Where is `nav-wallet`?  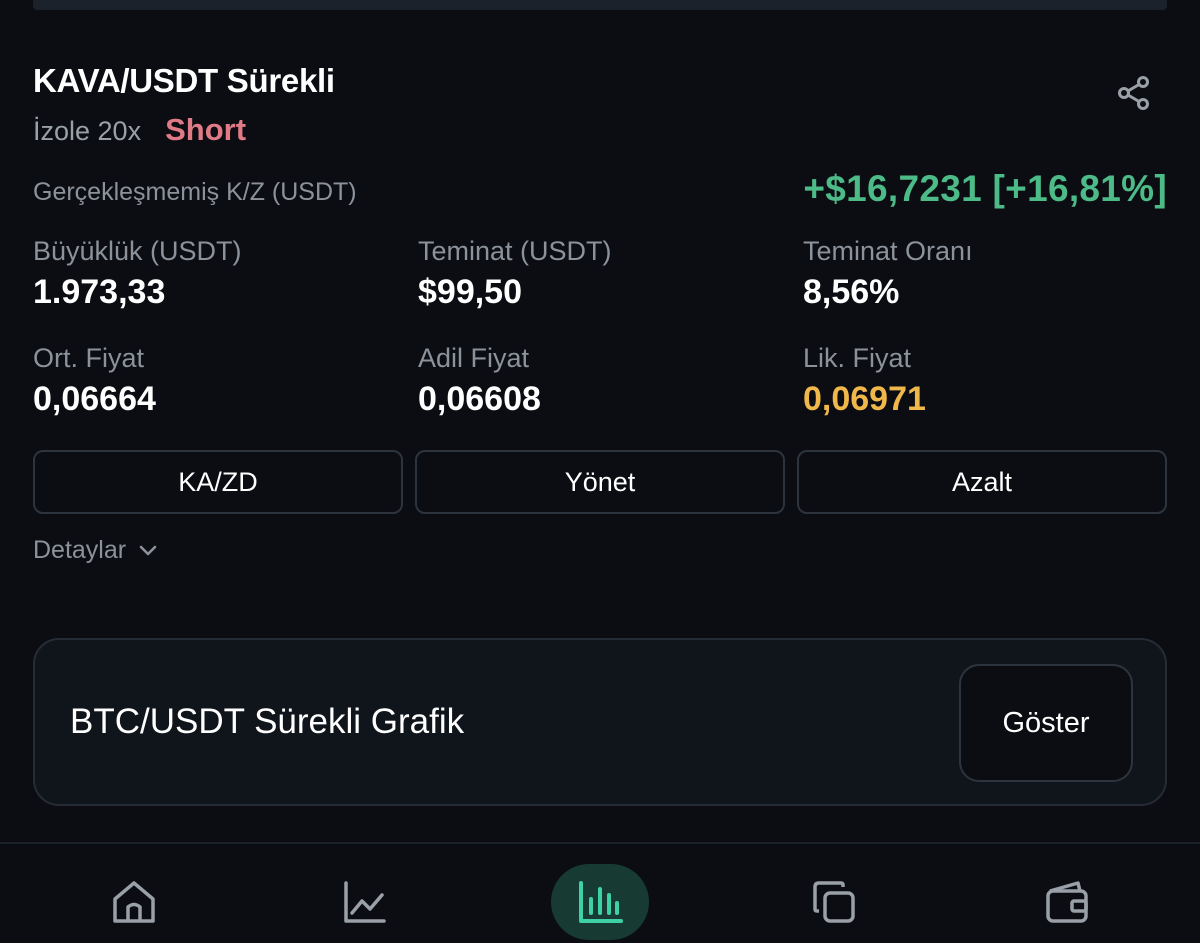 nav-wallet is located at coordinates (1067, 902).